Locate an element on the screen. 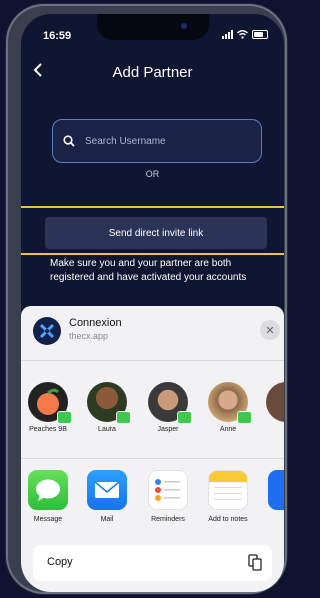  notes-icon is located at coordinates (228, 490).